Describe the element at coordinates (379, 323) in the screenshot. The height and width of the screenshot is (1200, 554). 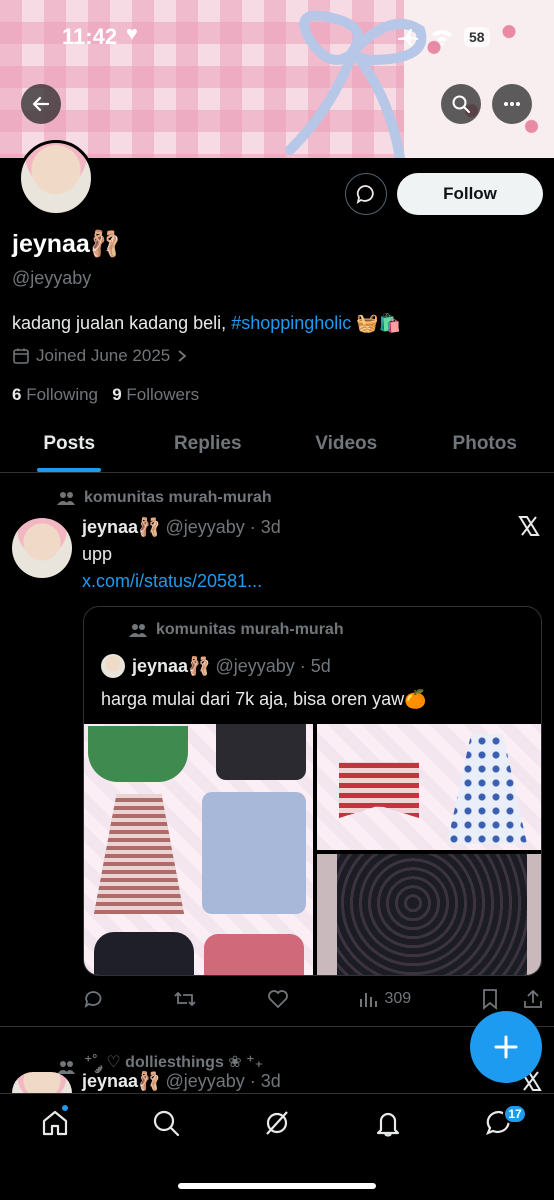
I see `bio-emoji: 🧺🛍️` at that location.